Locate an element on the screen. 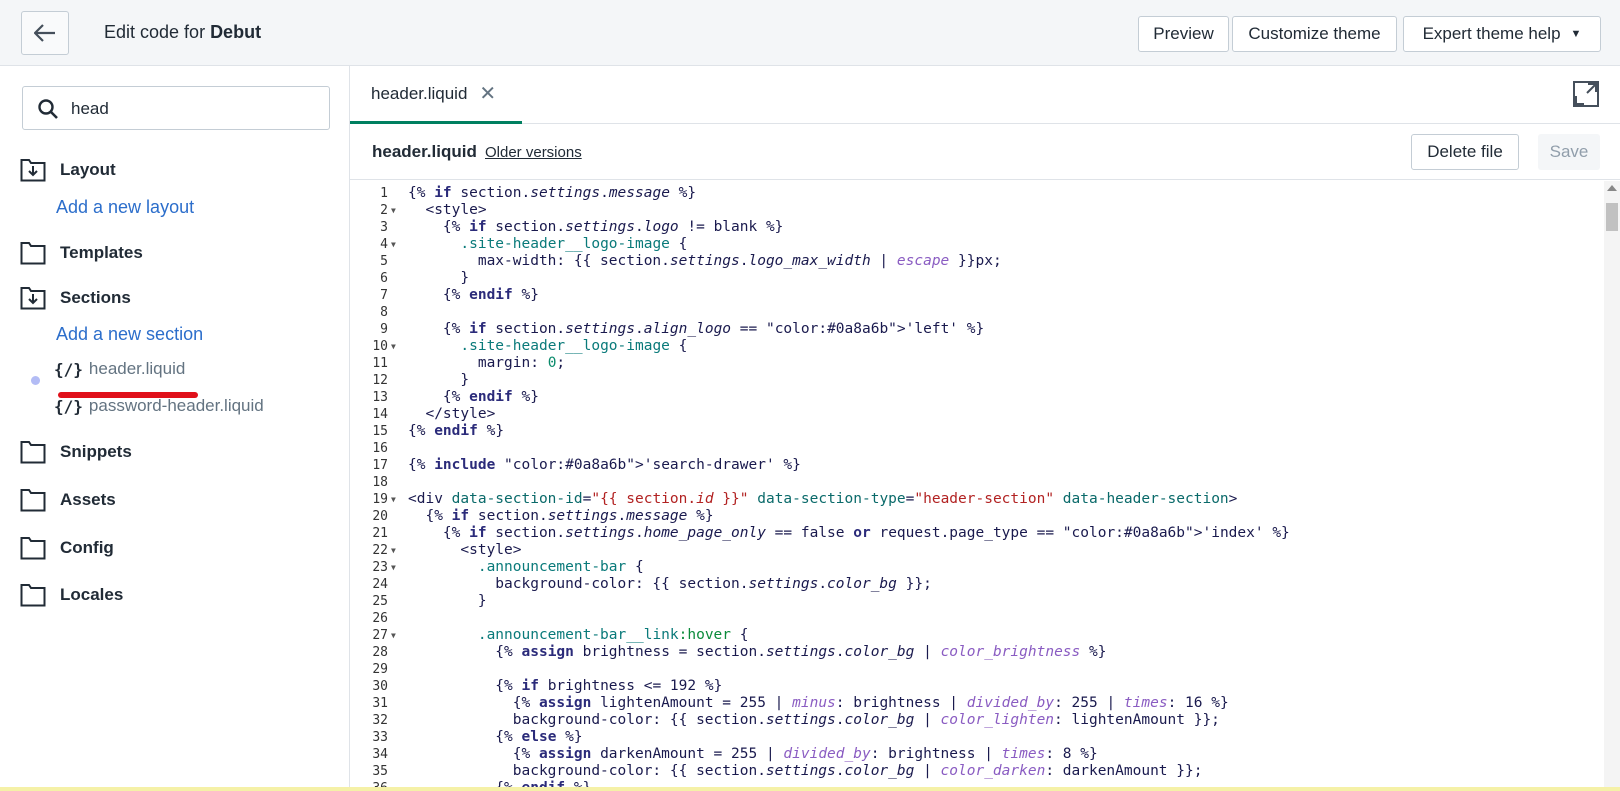 The width and height of the screenshot is (1620, 791). file-password-header-liquid: {/} password-header.liquid is located at coordinates (159, 406).